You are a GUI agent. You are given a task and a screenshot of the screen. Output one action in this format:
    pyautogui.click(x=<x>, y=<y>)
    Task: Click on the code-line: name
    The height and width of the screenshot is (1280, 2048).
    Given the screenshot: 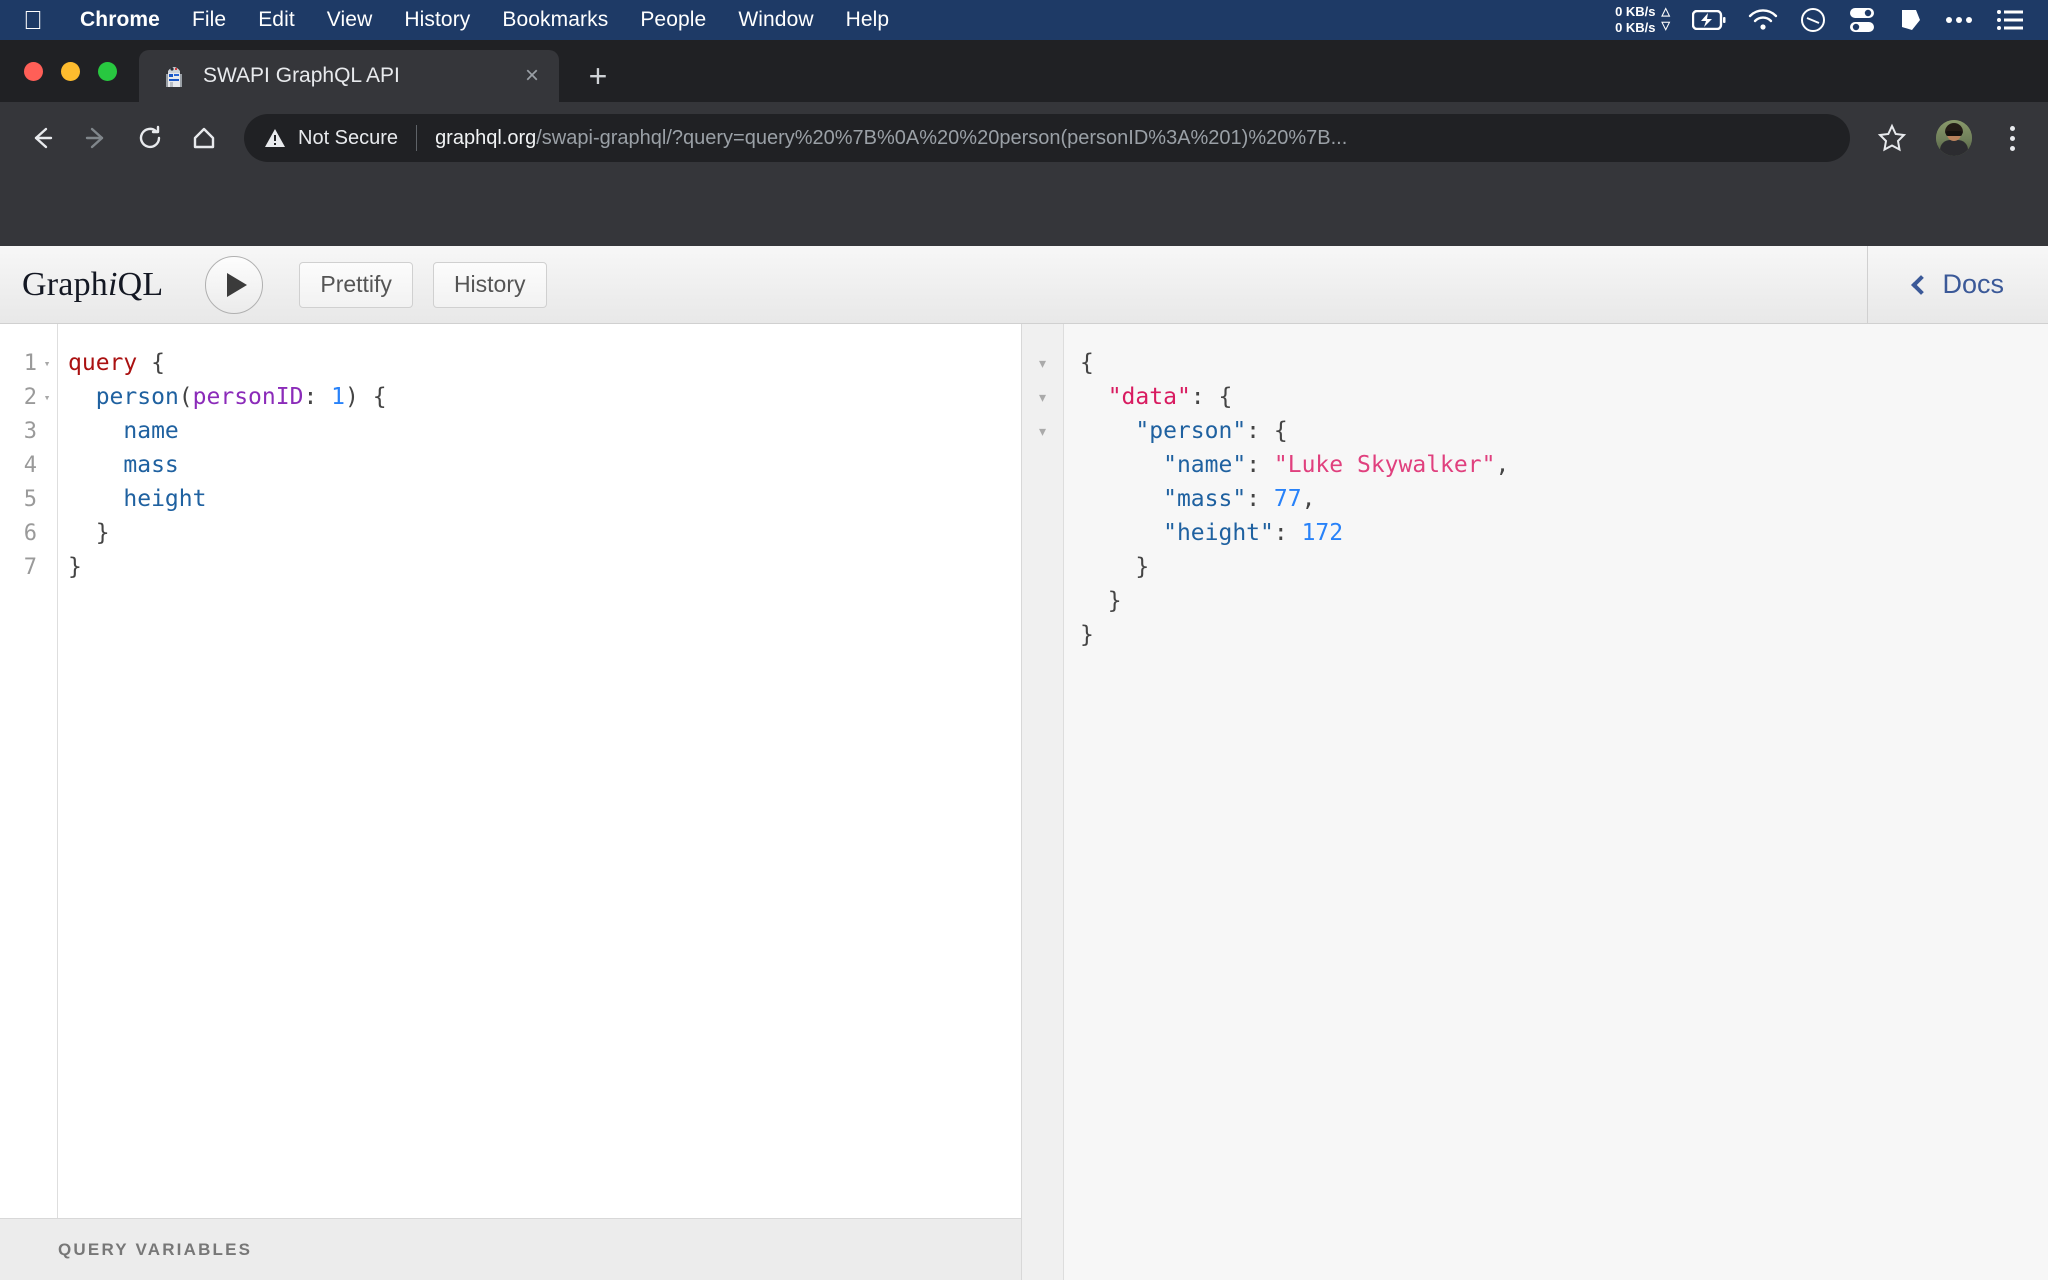 What is the action you would take?
    pyautogui.click(x=544, y=431)
    